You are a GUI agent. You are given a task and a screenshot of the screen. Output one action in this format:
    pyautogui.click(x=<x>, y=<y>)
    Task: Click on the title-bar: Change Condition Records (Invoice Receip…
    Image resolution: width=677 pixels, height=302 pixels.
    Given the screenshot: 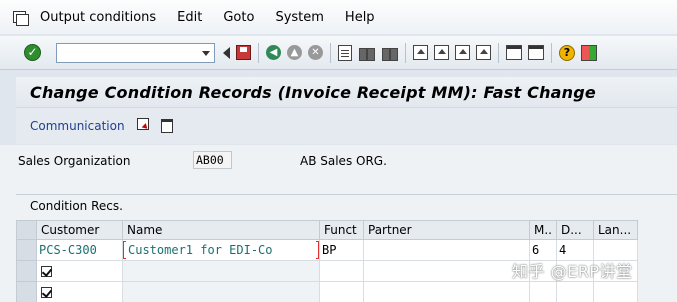 What is the action you would take?
    pyautogui.click(x=346, y=92)
    